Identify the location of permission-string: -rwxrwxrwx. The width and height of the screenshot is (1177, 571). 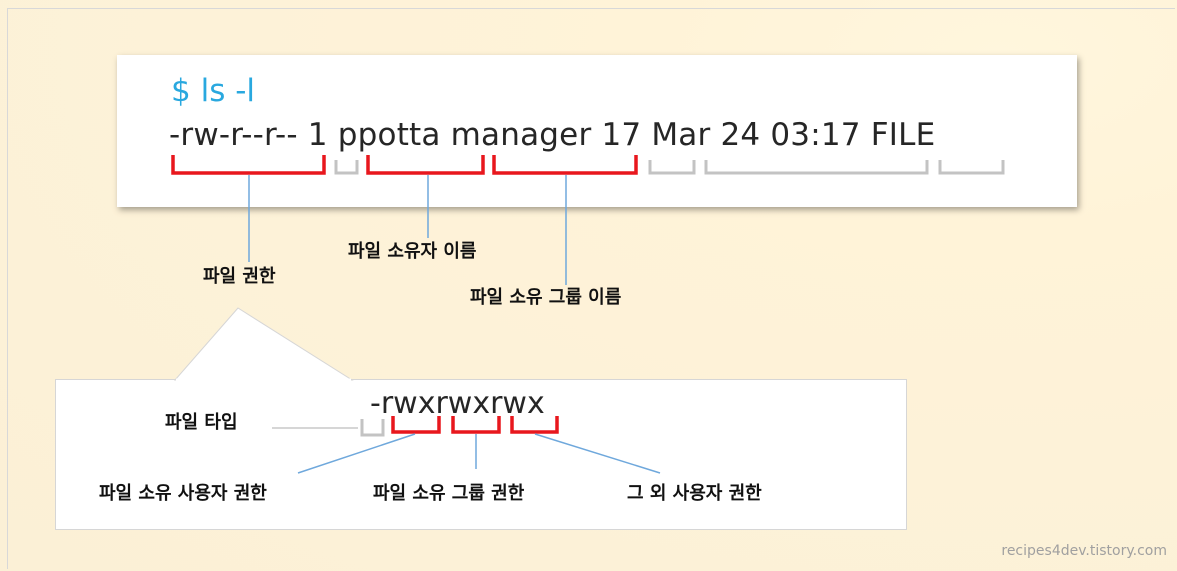
(457, 403).